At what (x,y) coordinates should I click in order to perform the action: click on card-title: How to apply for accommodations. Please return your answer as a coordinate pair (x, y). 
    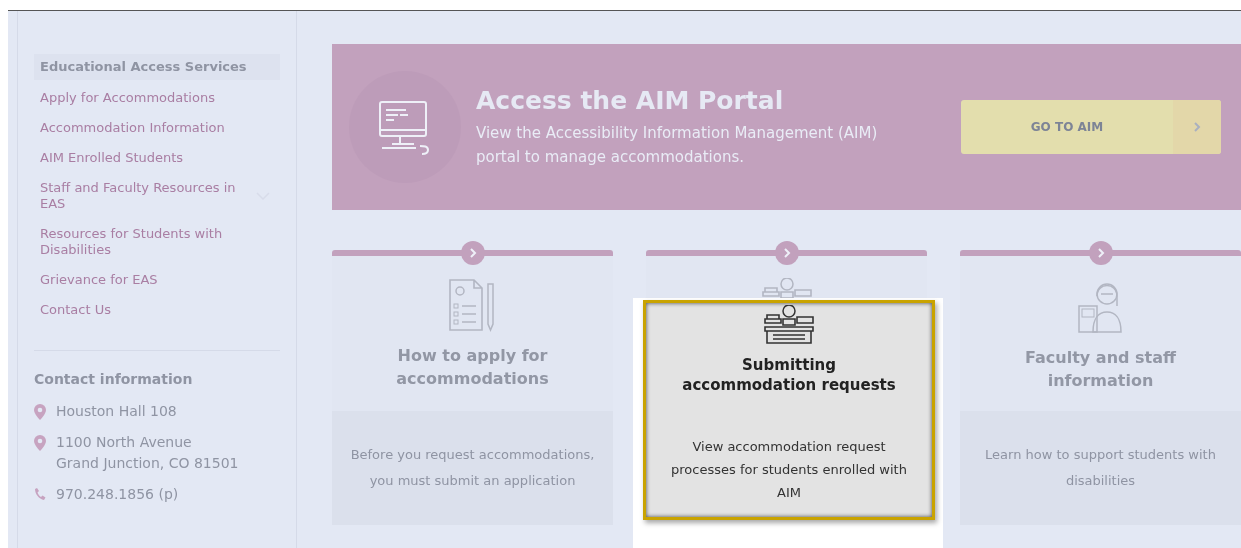
    Looking at the image, I should click on (472, 367).